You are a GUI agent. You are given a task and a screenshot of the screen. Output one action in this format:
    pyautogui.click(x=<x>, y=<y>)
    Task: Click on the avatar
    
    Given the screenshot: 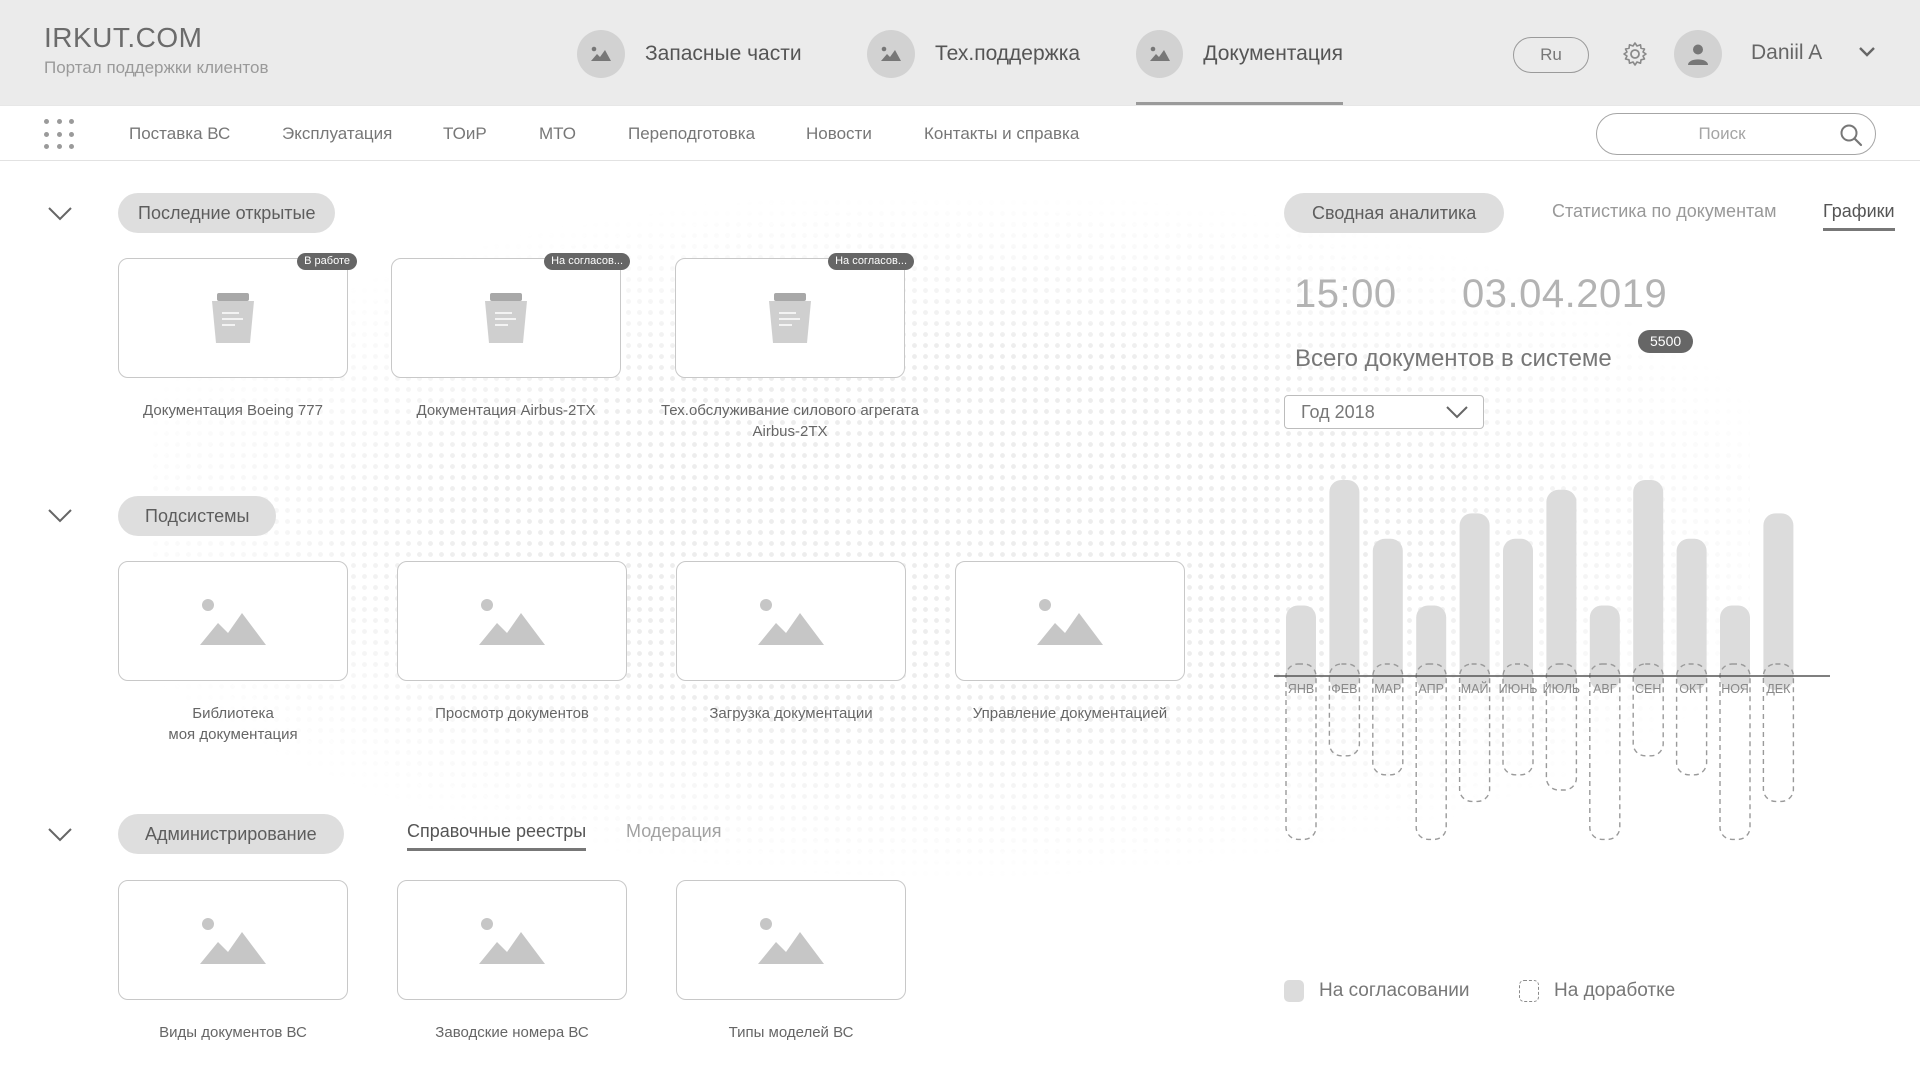 What is the action you would take?
    pyautogui.click(x=1698, y=54)
    